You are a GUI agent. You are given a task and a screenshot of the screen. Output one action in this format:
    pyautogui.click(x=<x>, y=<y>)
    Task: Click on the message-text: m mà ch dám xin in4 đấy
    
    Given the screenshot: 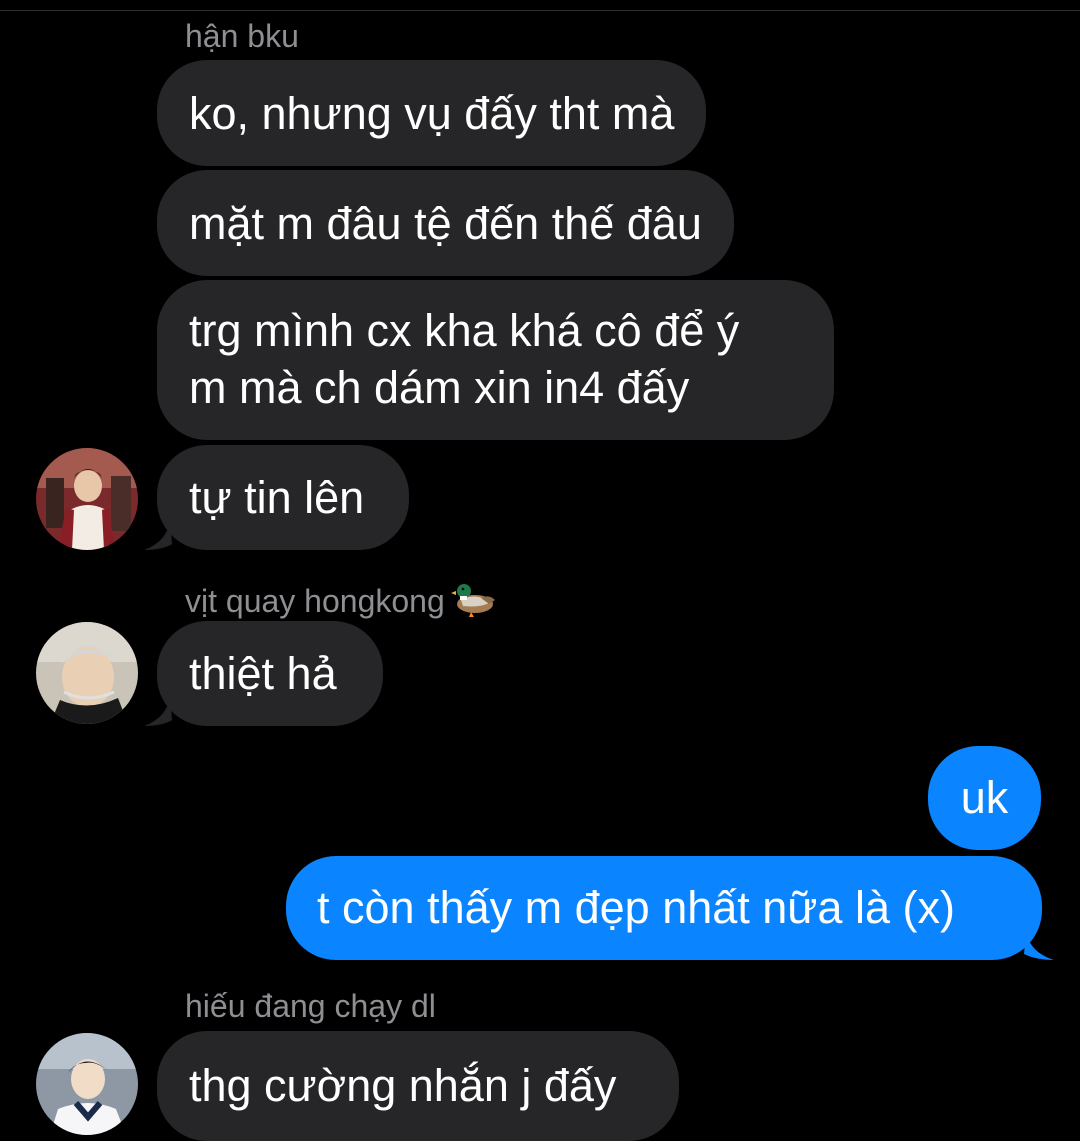 What is the action you would take?
    pyautogui.click(x=439, y=387)
    